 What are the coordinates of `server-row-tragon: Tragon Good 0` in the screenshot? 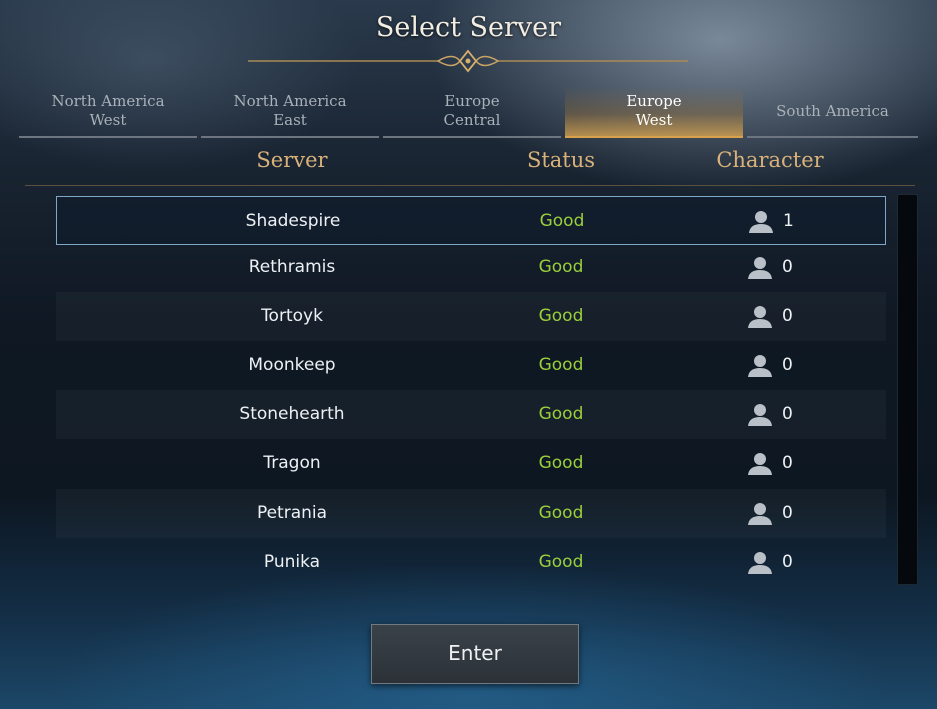 It's located at (471, 463).